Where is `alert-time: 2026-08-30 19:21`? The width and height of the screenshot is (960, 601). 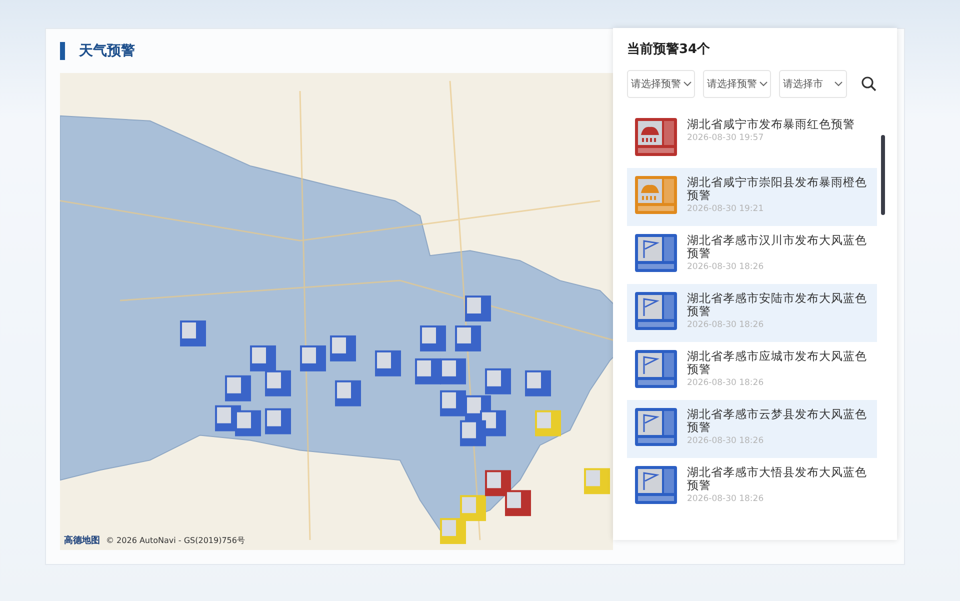 alert-time: 2026-08-30 19:21 is located at coordinates (726, 209).